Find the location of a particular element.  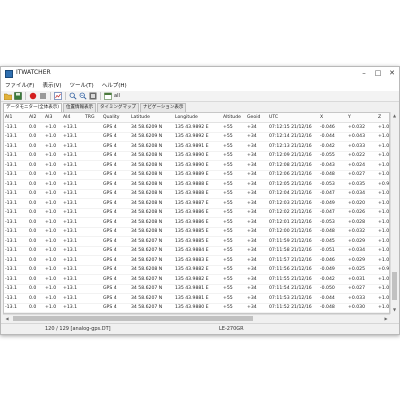

column-header: AI3 is located at coordinates (53, 118).